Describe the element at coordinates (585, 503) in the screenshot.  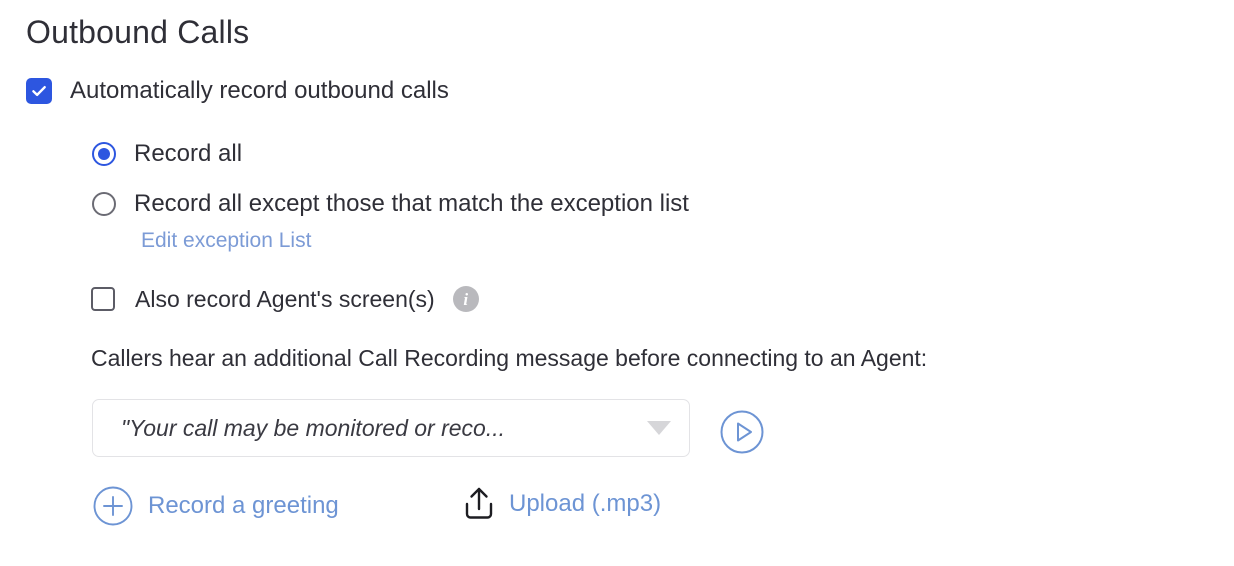
I see `upload-label: Upload (.mp3)` at that location.